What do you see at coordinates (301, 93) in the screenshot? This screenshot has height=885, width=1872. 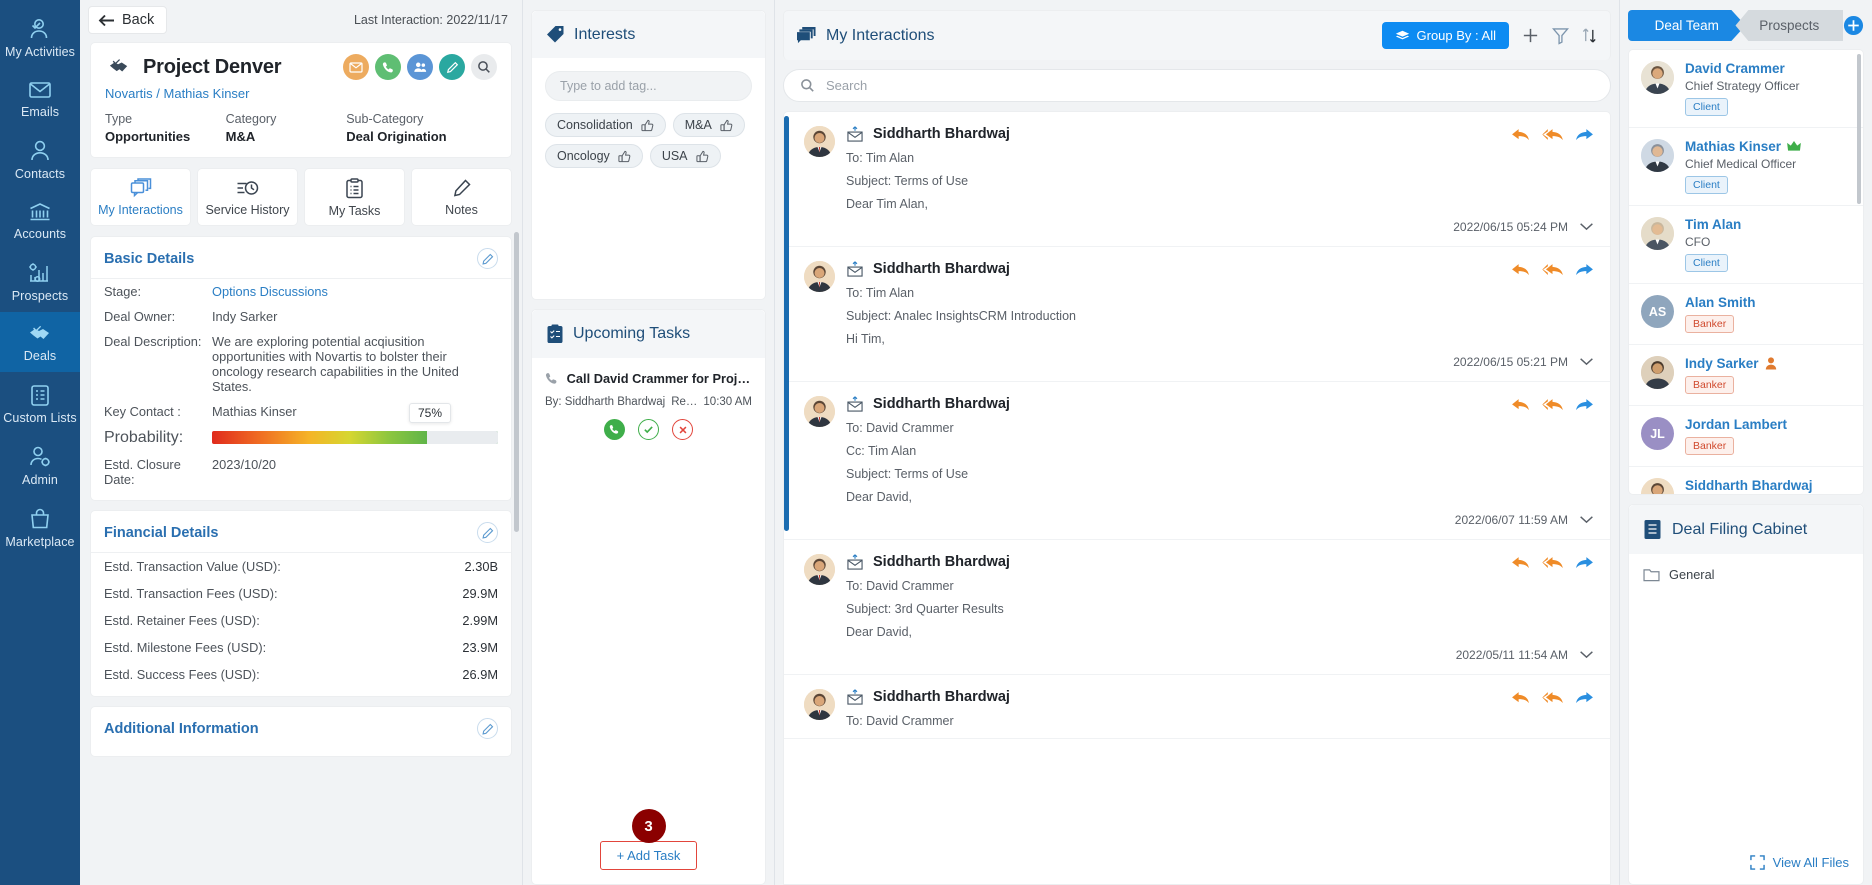 I see `deal-subtitle: Novartis / Mathias Kinser` at bounding box center [301, 93].